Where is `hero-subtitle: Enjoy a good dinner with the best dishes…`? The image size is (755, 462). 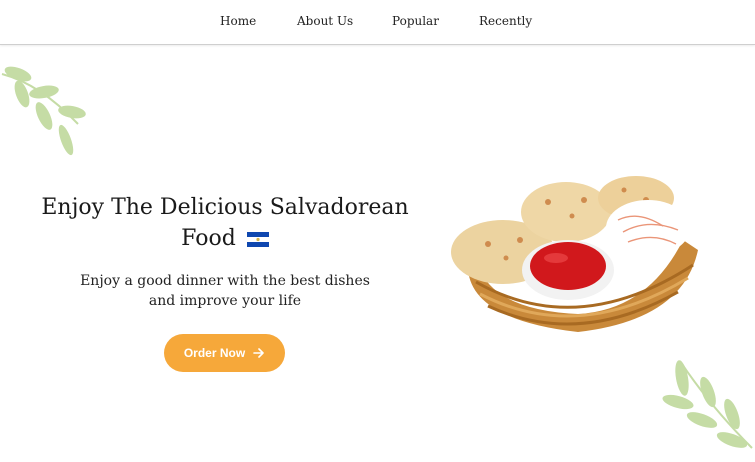 hero-subtitle: Enjoy a good dinner with the best dishes… is located at coordinates (225, 291).